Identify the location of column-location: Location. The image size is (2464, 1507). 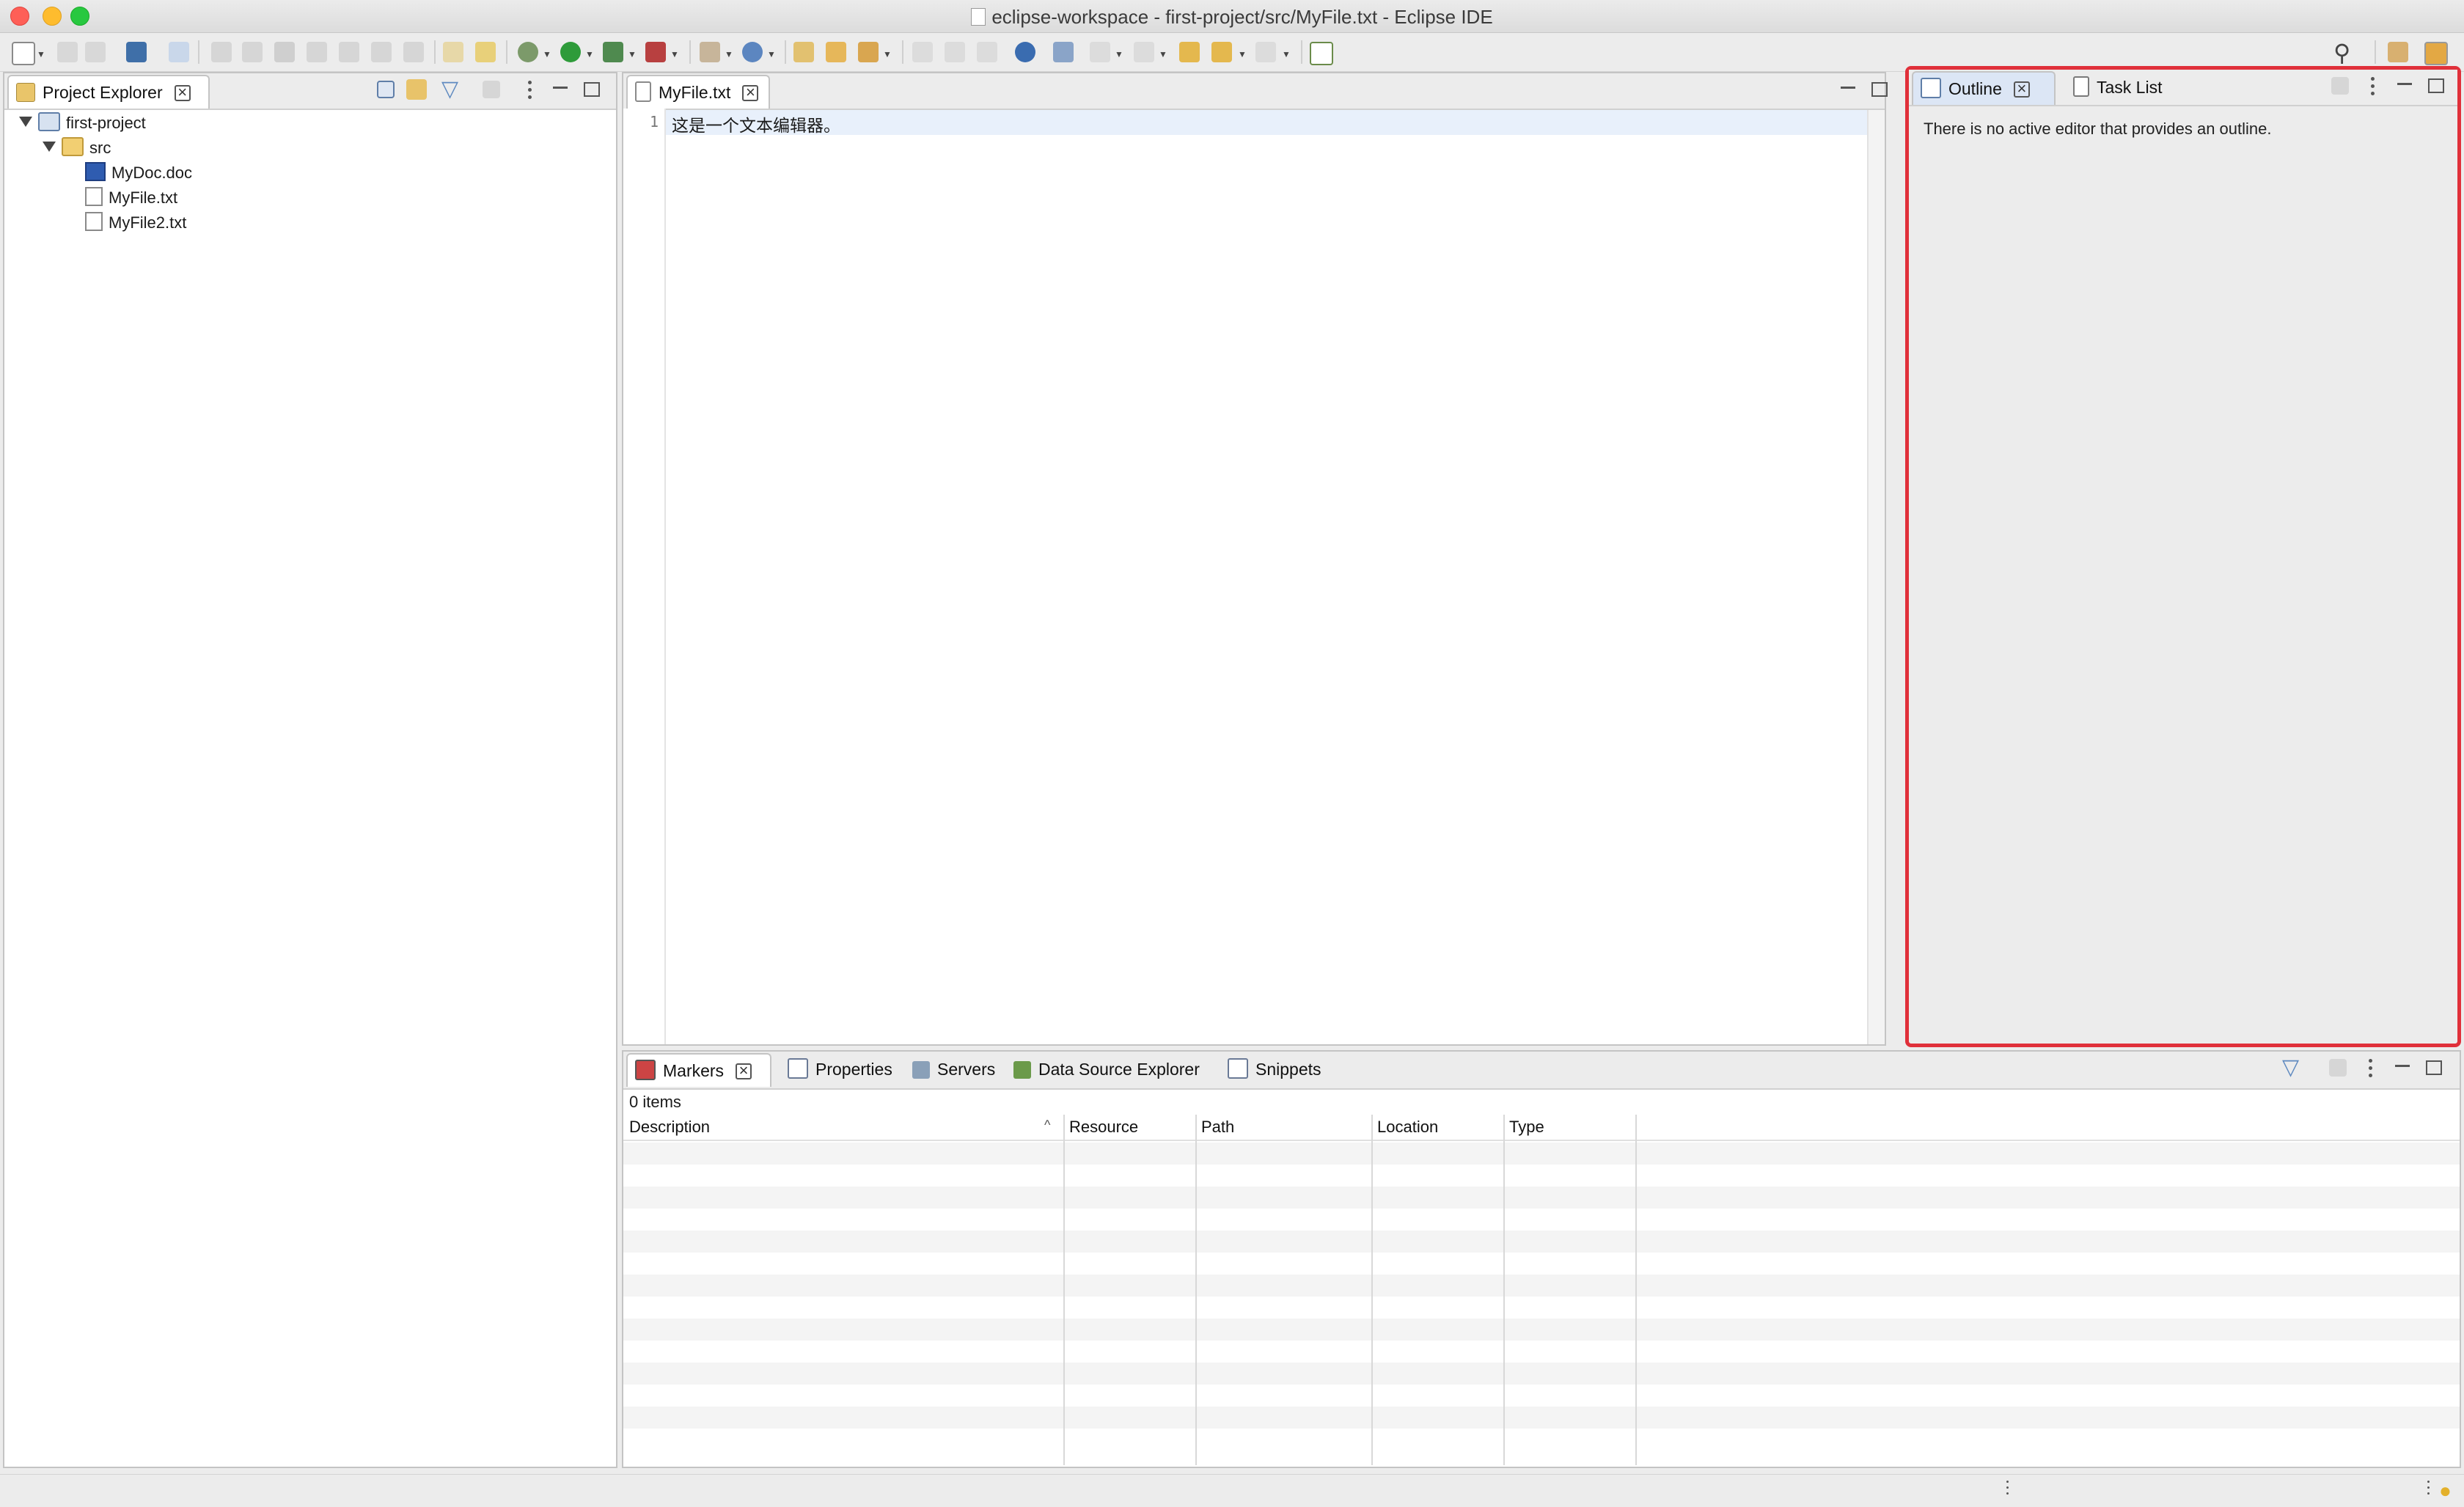
(1404, 1127).